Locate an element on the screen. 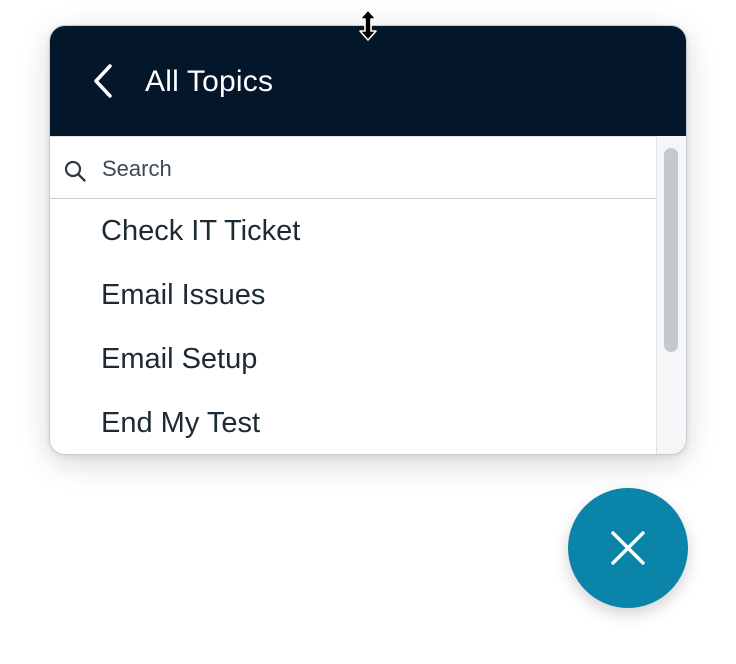  search-bar is located at coordinates (353, 167).